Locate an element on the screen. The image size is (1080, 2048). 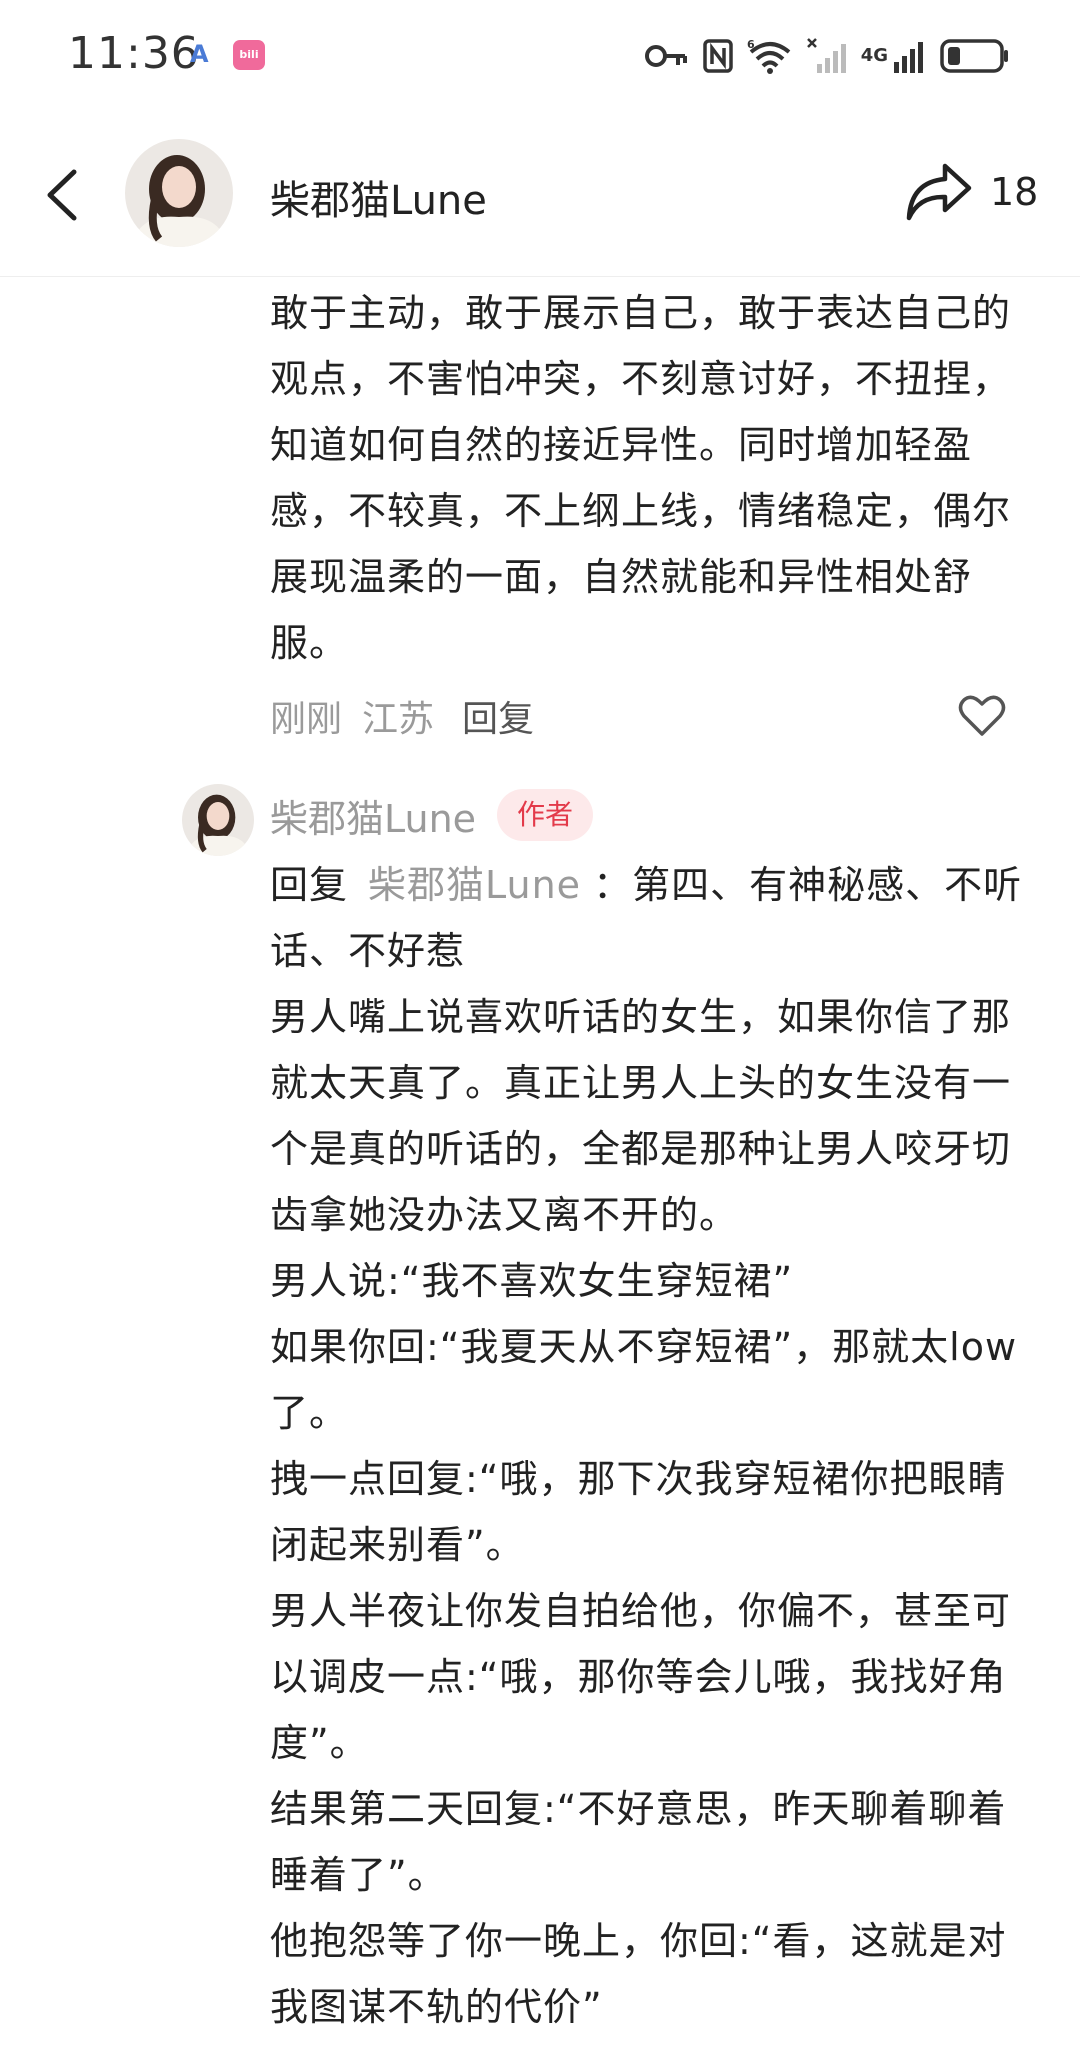
status-time: 11:36 is located at coordinates (134, 53).